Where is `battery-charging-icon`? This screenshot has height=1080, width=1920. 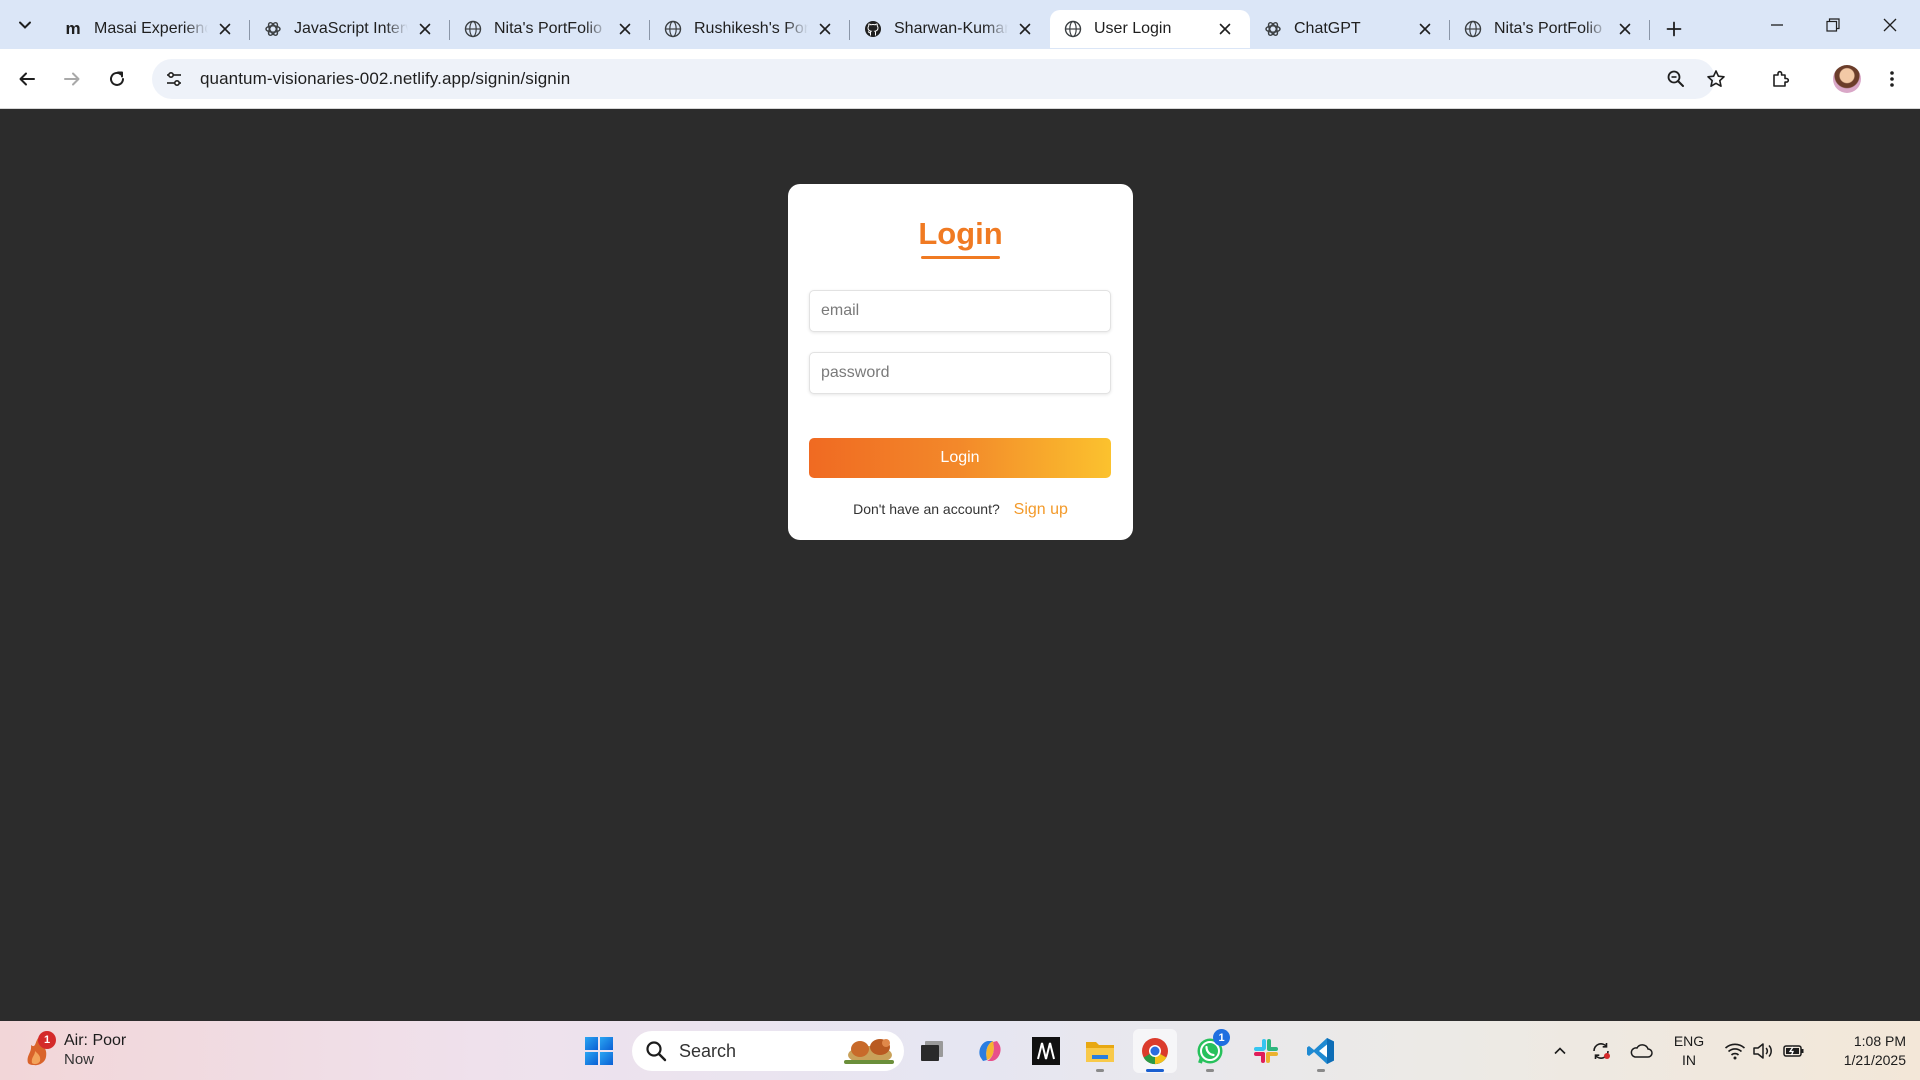
battery-charging-icon is located at coordinates (1793, 1050).